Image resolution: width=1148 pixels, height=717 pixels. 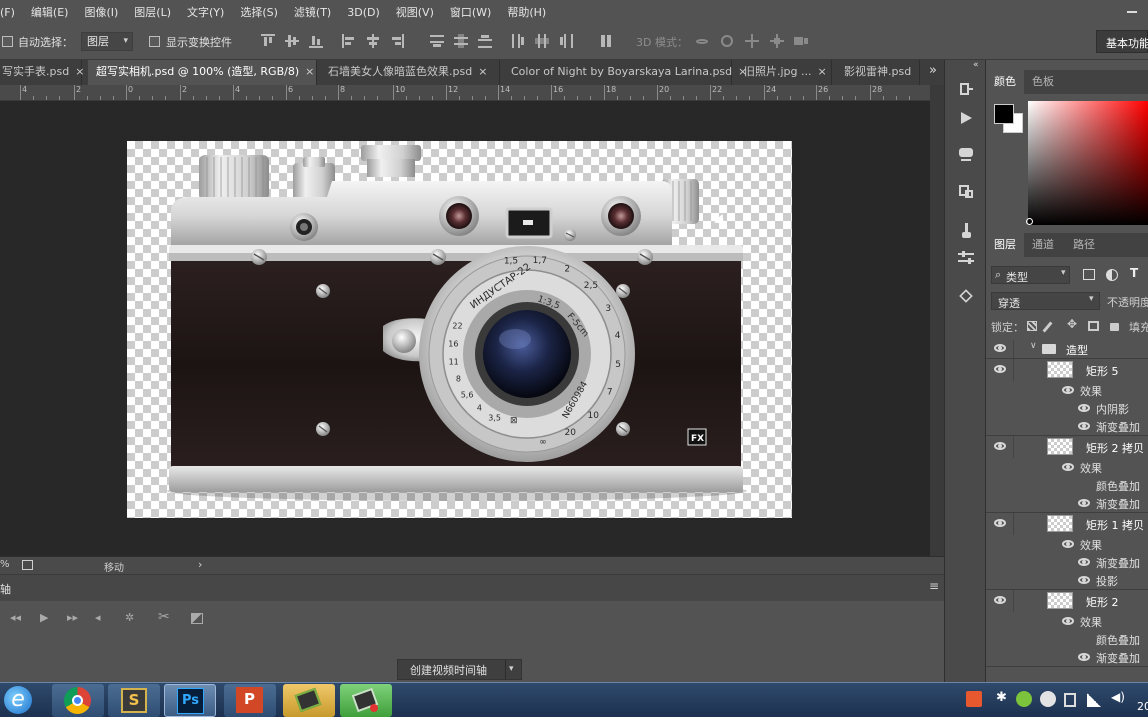 I want to click on properties-icon, so click(x=966, y=192).